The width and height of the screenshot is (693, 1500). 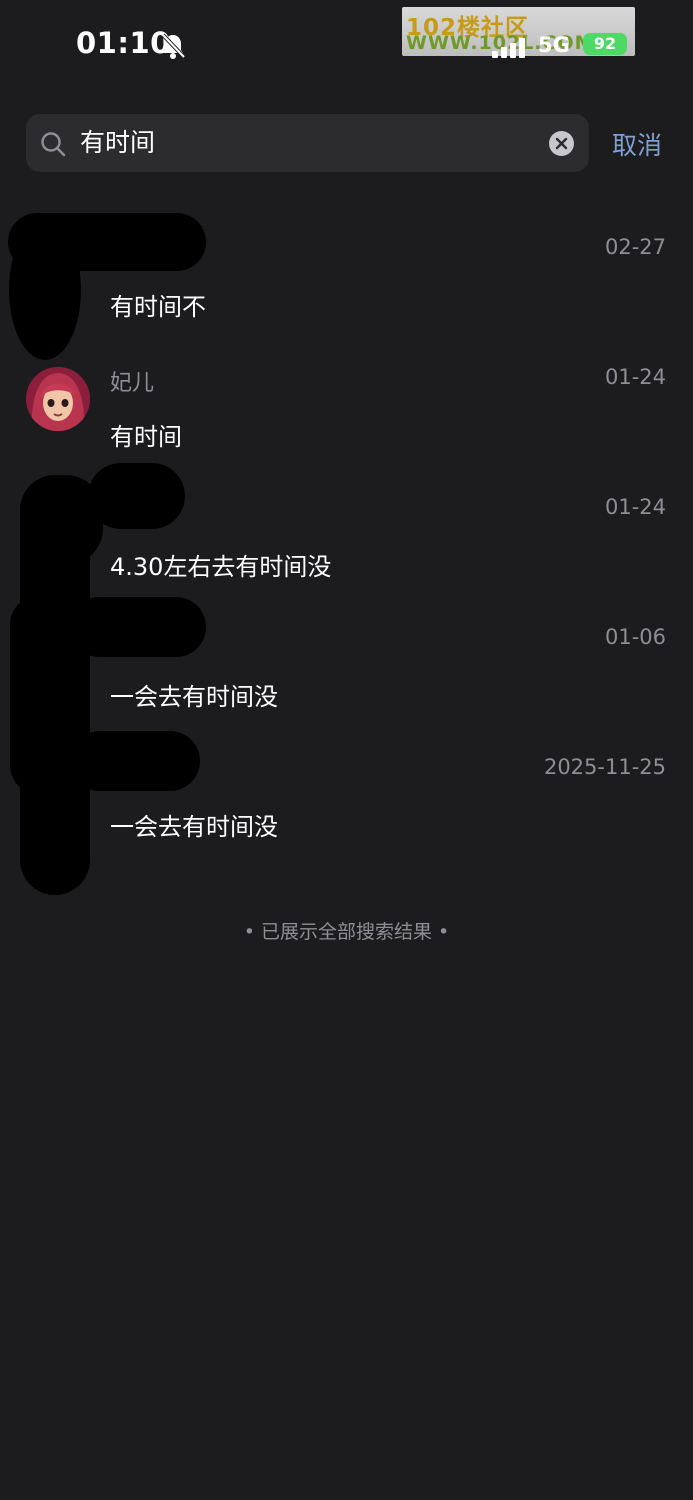 I want to click on result-date: 2025-11-25, so click(x=604, y=767).